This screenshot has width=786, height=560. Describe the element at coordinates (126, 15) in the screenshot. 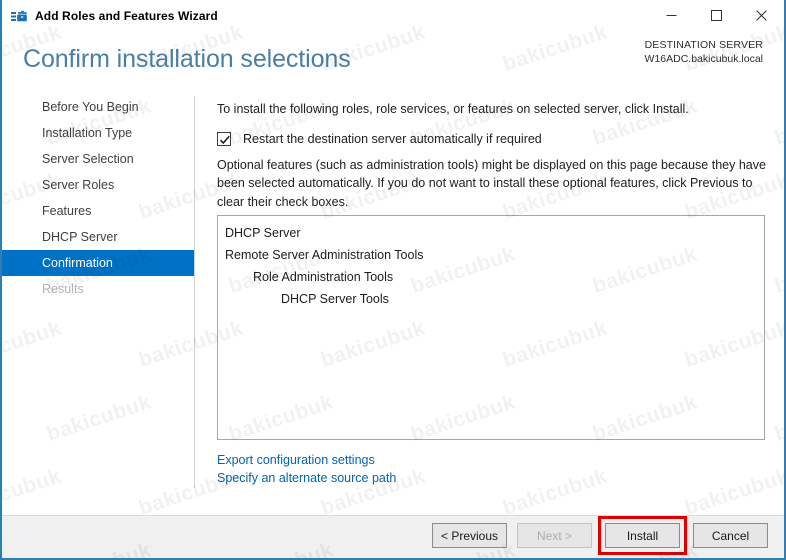

I see `window-title: Add Roles and Features Wizard` at that location.